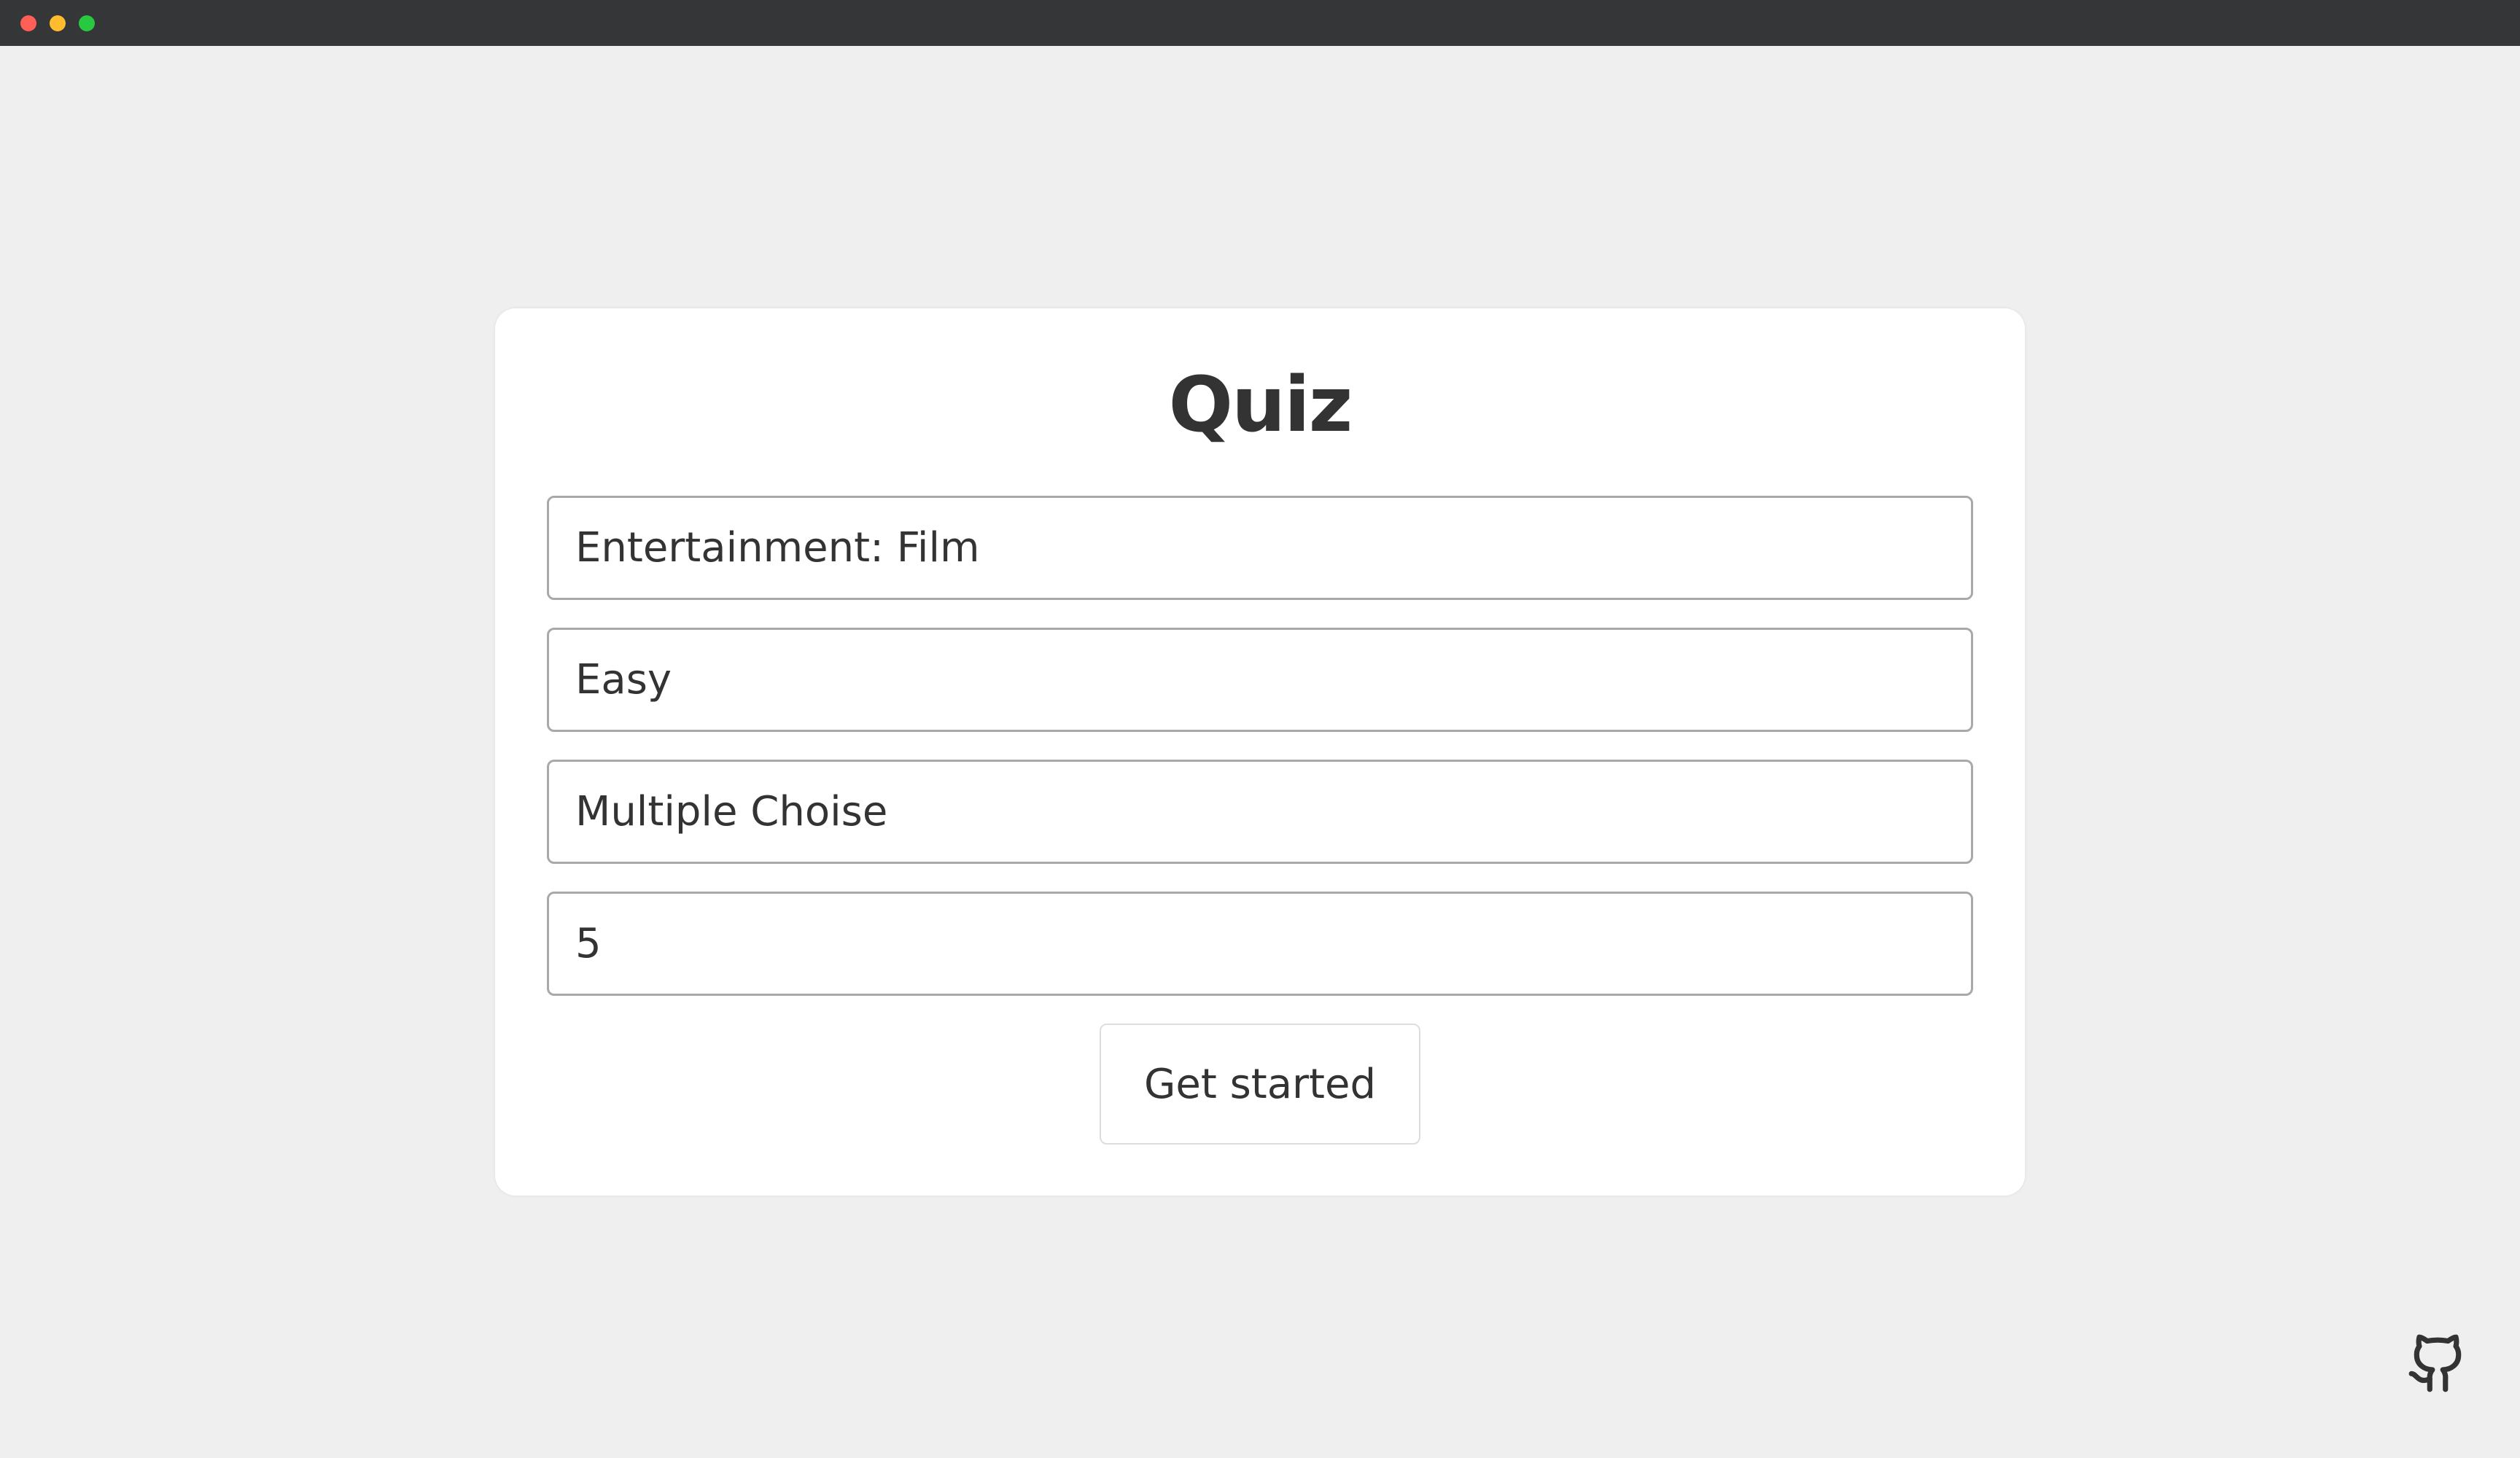 This screenshot has width=2520, height=1458. Describe the element at coordinates (588, 944) in the screenshot. I see `question-amount-value: 5` at that location.